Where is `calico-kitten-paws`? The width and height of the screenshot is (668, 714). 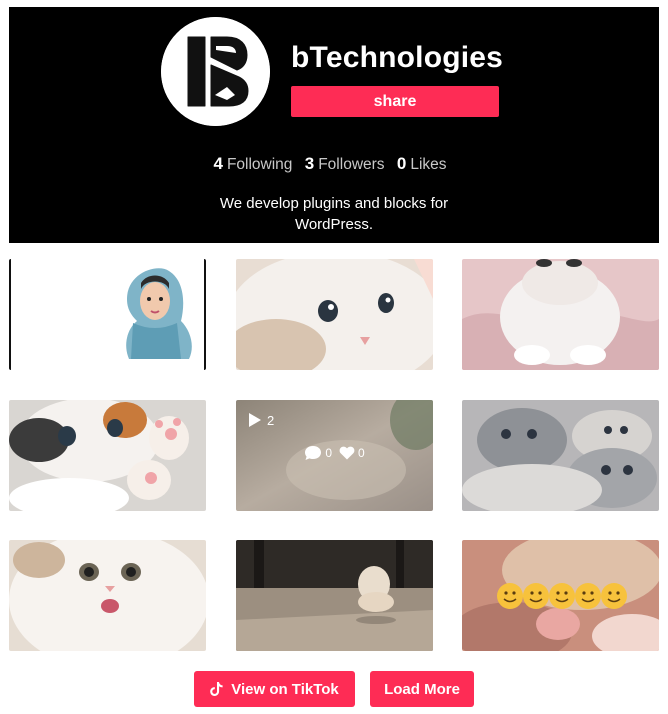 calico-kitten-paws is located at coordinates (107, 455).